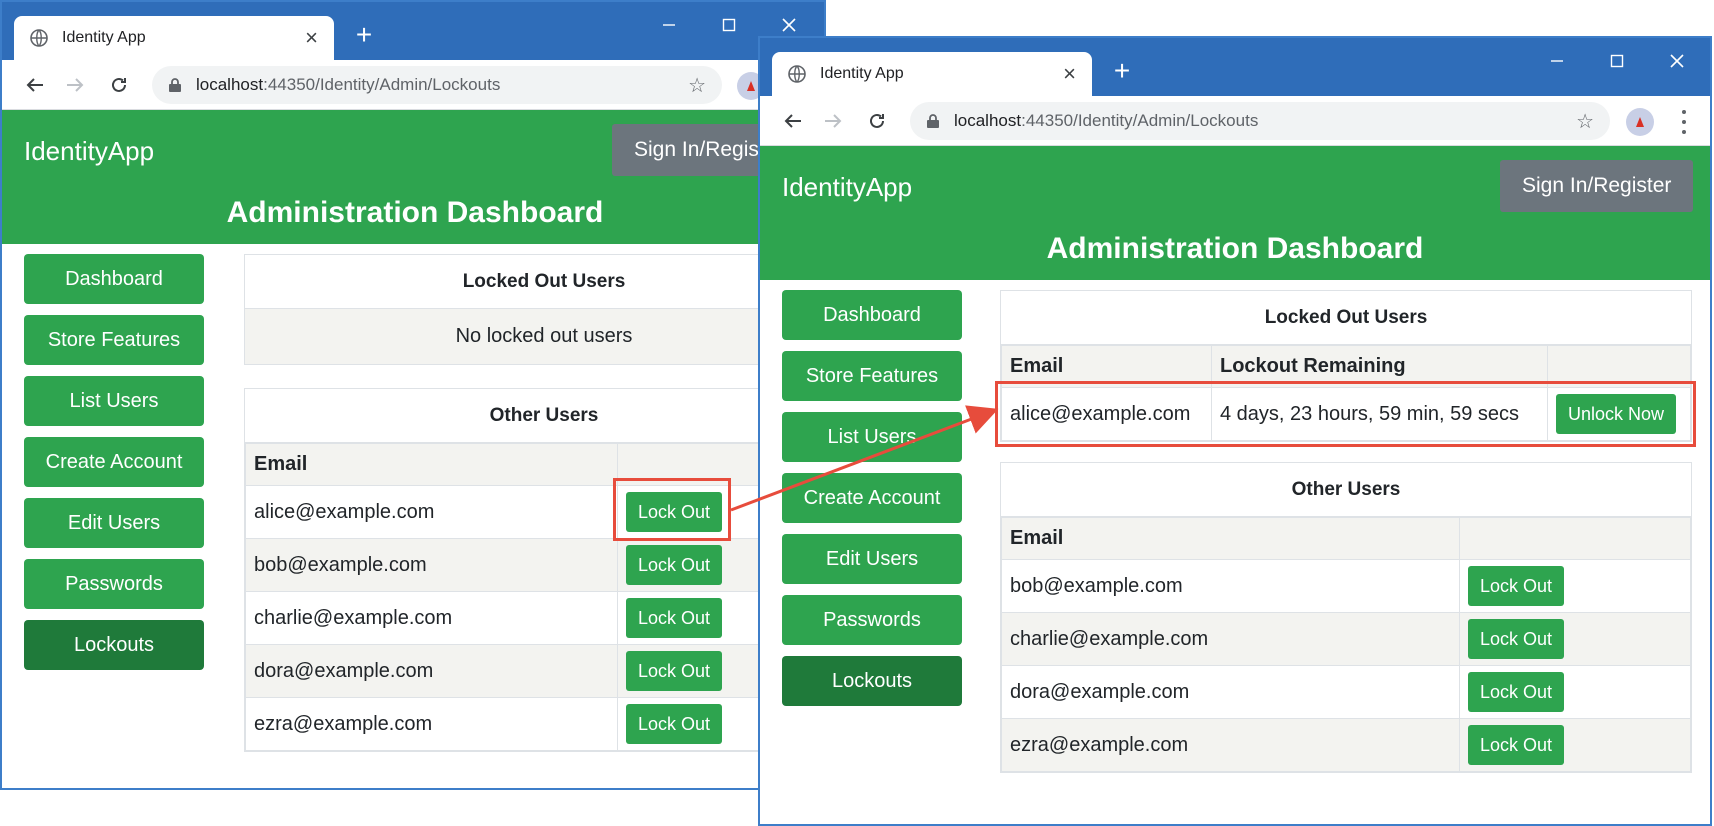 This screenshot has height=826, width=1714. Describe the element at coordinates (1345, 414) in the screenshot. I see `callout-highlight-locked-row` at that location.